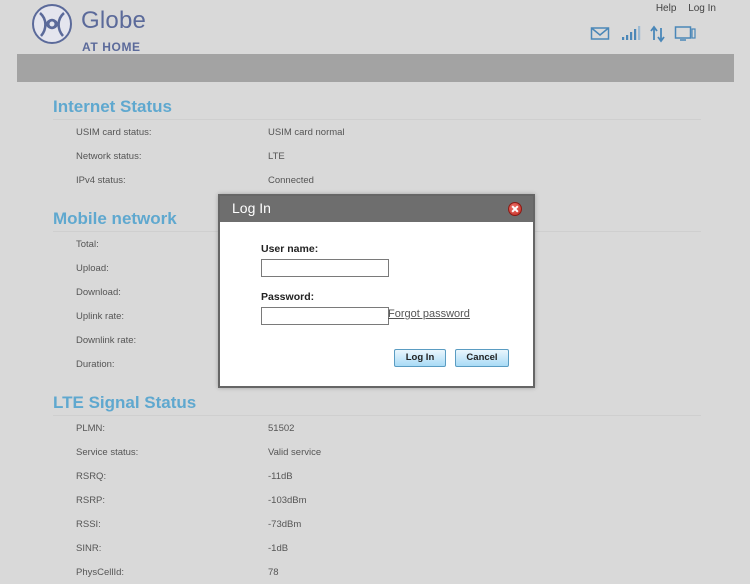 The height and width of the screenshot is (584, 750). Describe the element at coordinates (109, 156) in the screenshot. I see `row-label: Network status:` at that location.